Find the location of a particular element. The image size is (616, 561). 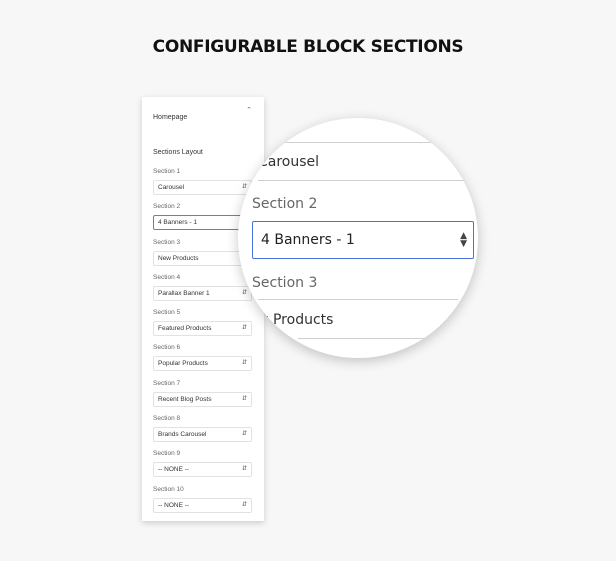

accordion-title: Homepage is located at coordinates (170, 117).